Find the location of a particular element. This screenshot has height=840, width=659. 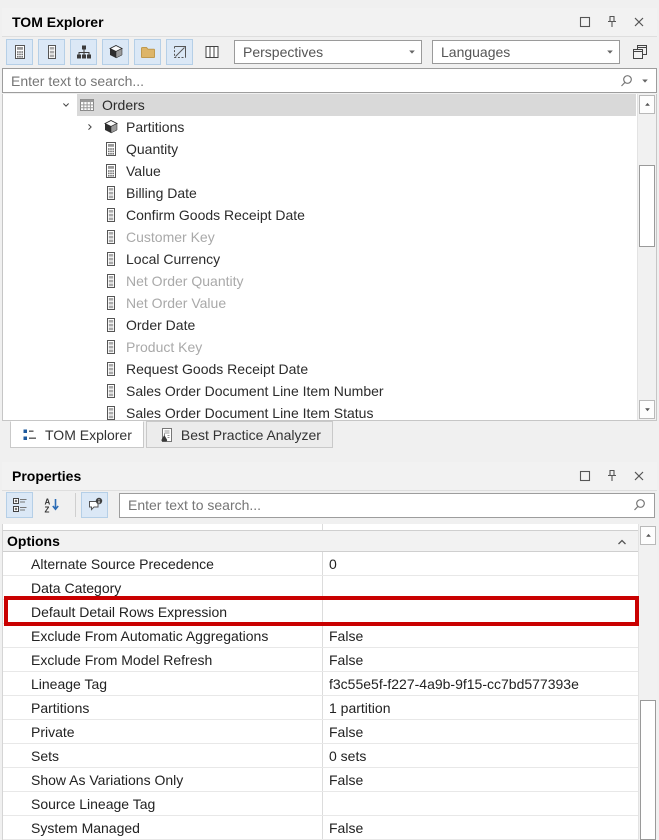

property-row-exclude-from-automatic-aggregations: Exclude From Automatic Aggregations False is located at coordinates (320, 636).